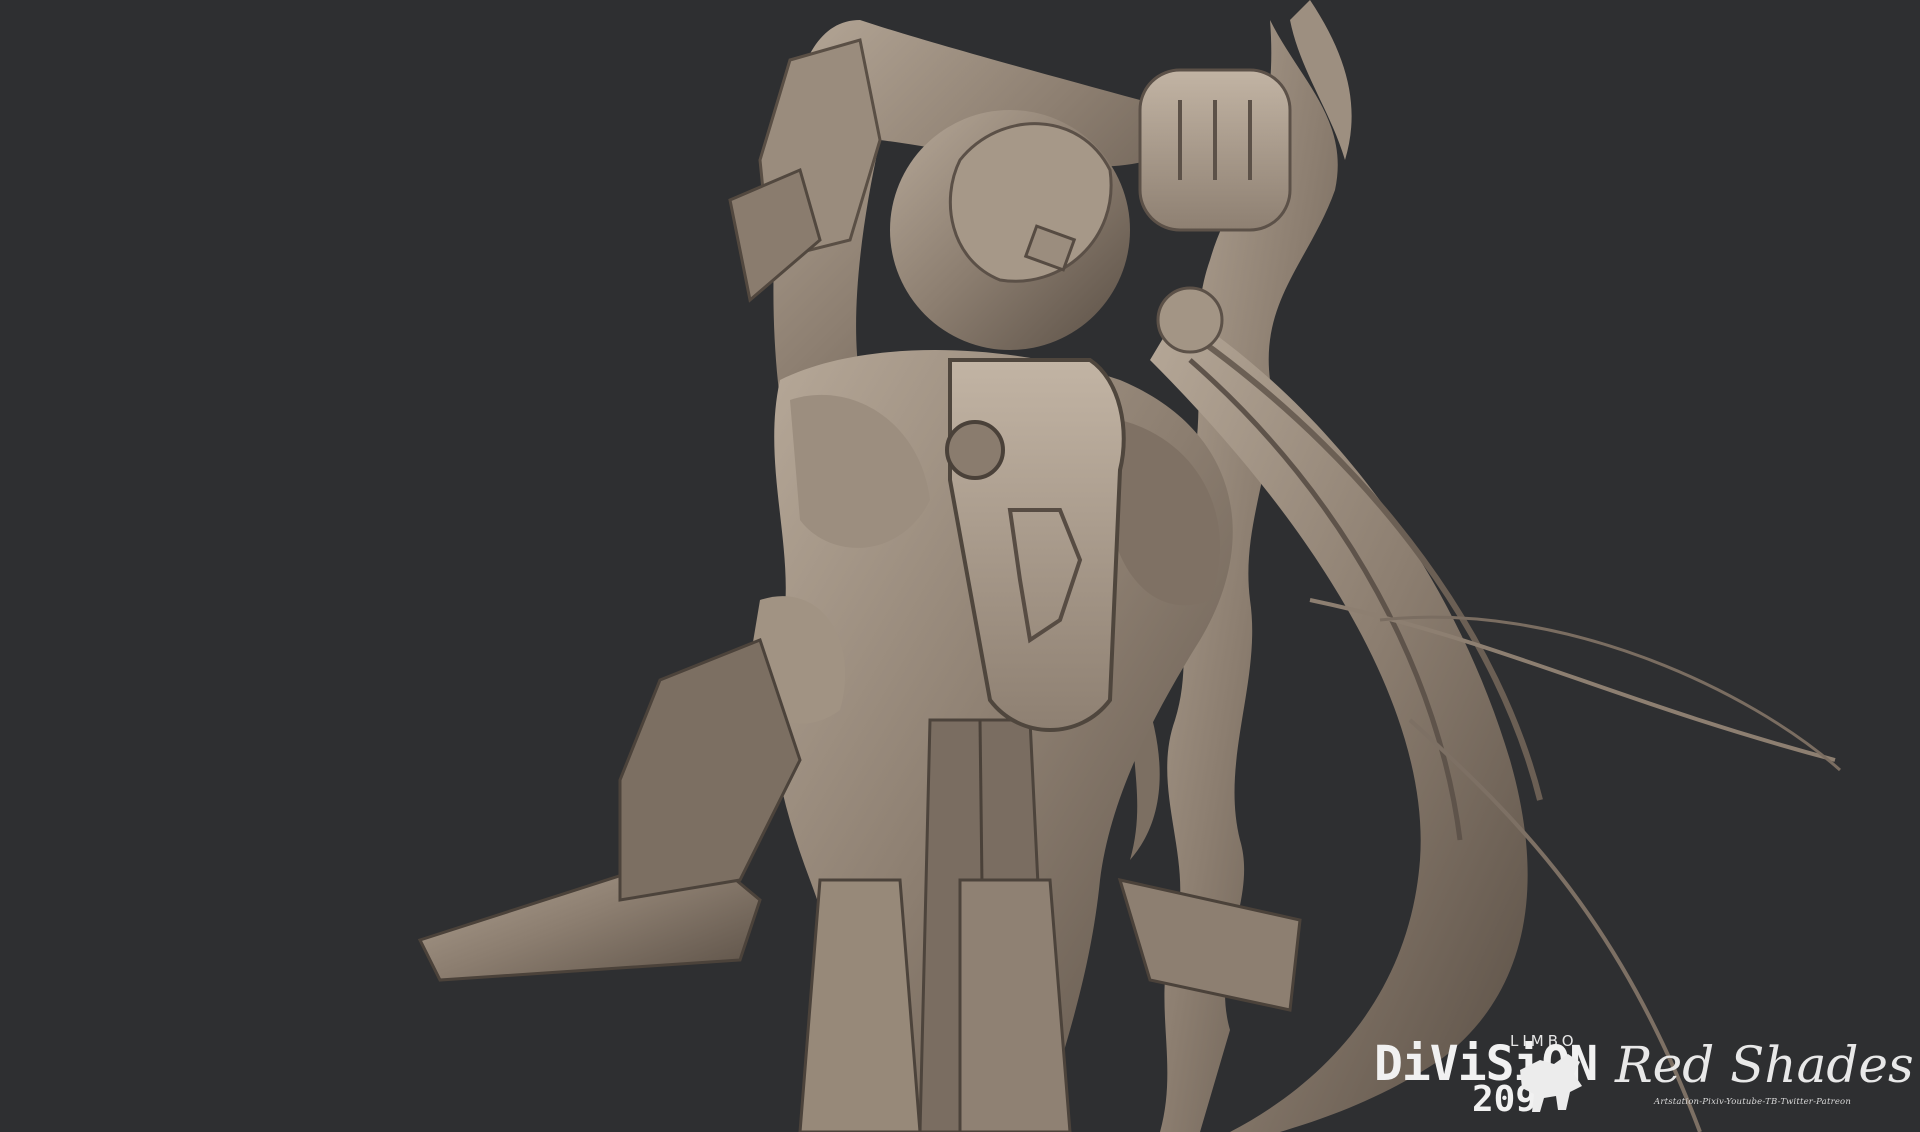  What do you see at coordinates (1190, 320) in the screenshot?
I see `hair-tie` at bounding box center [1190, 320].